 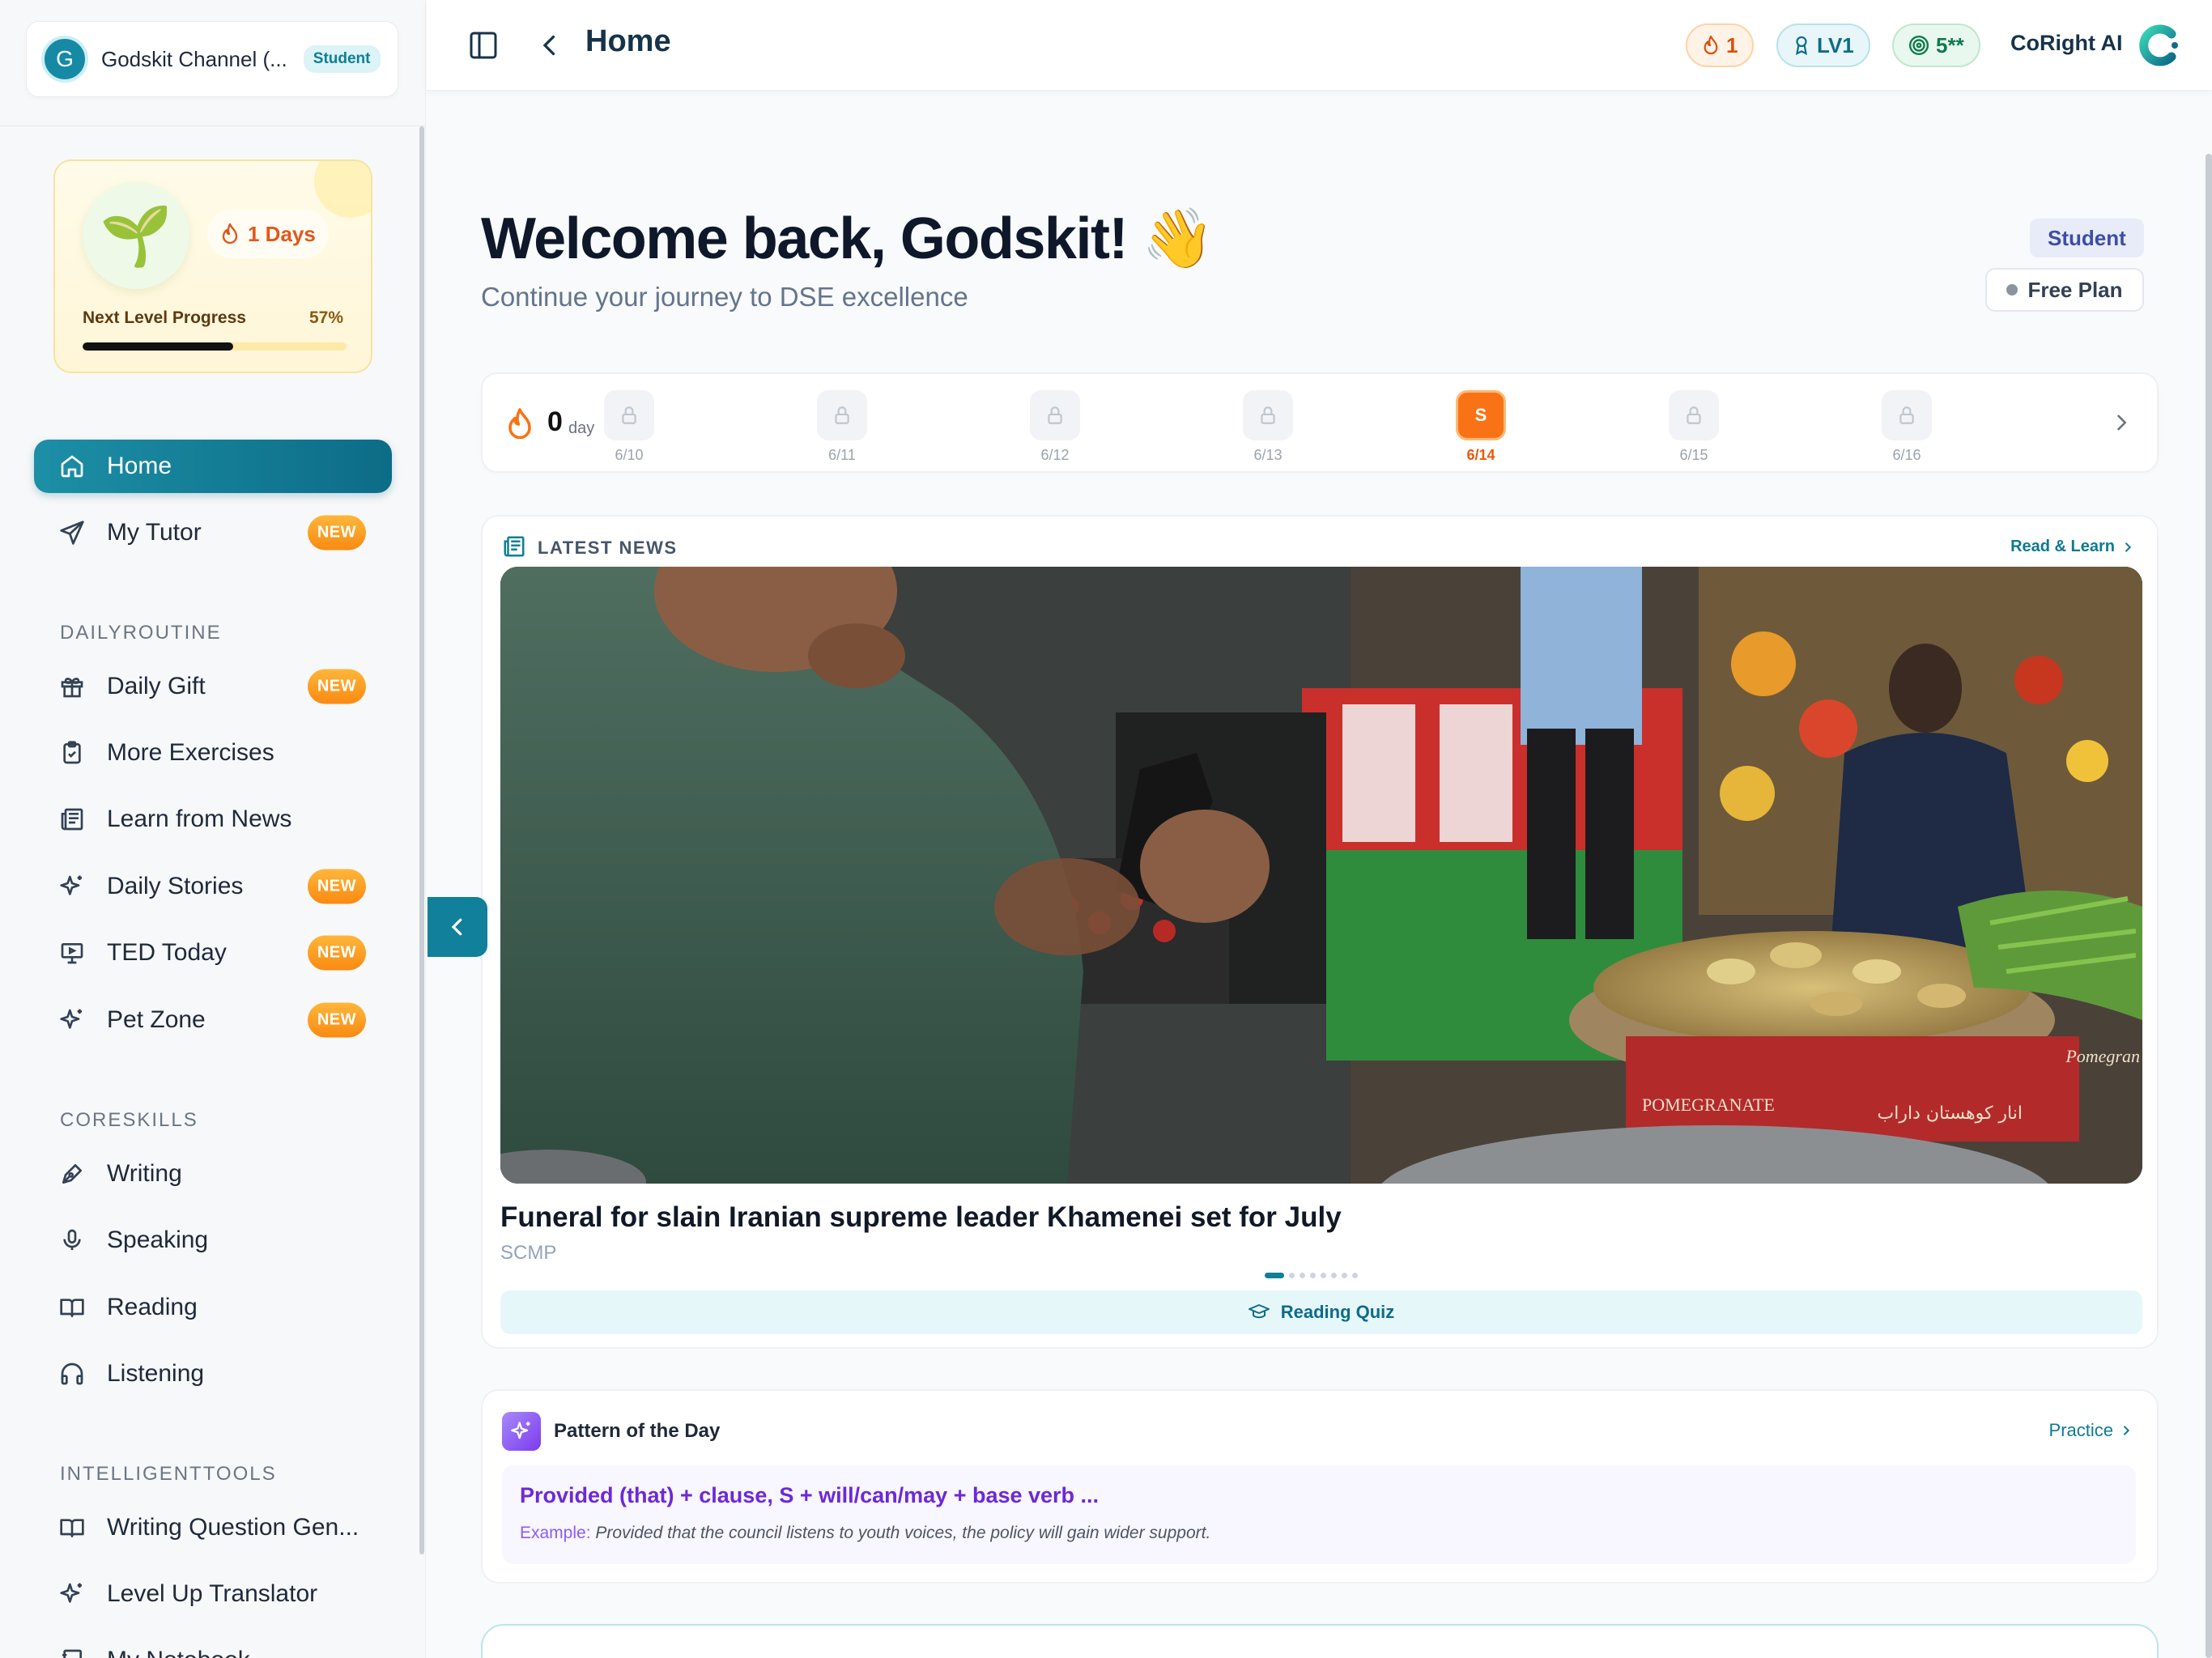 What do you see at coordinates (179, 1652) in the screenshot?
I see `sidebar-item-label: My Notebook` at bounding box center [179, 1652].